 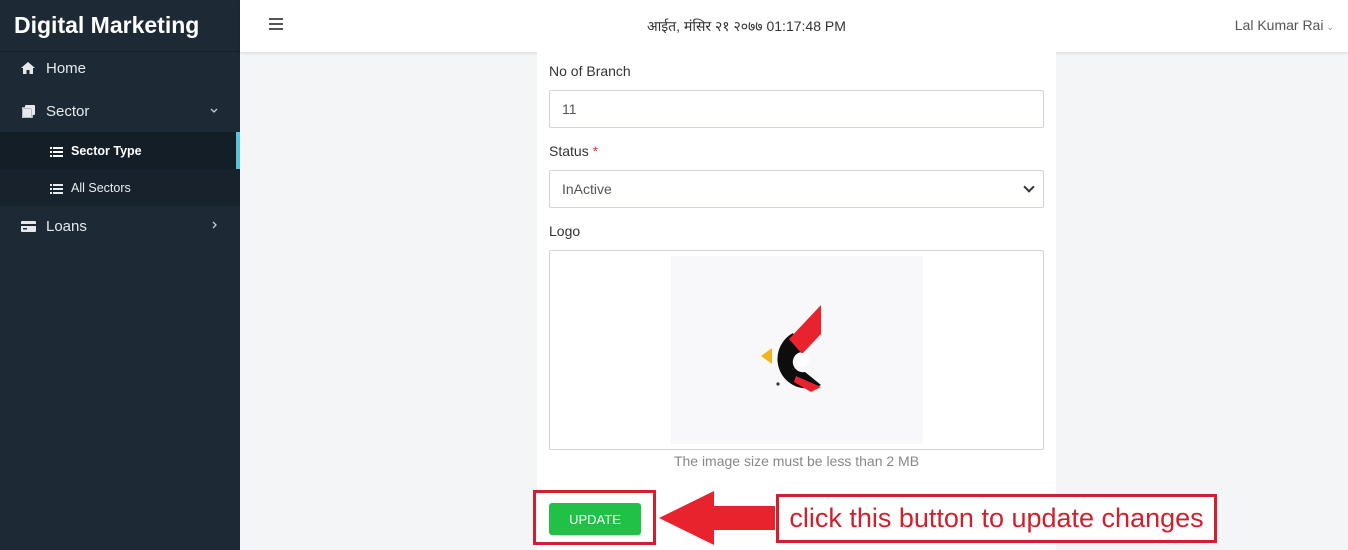 I want to click on sidebar-item-label: Sector Type, so click(x=106, y=150).